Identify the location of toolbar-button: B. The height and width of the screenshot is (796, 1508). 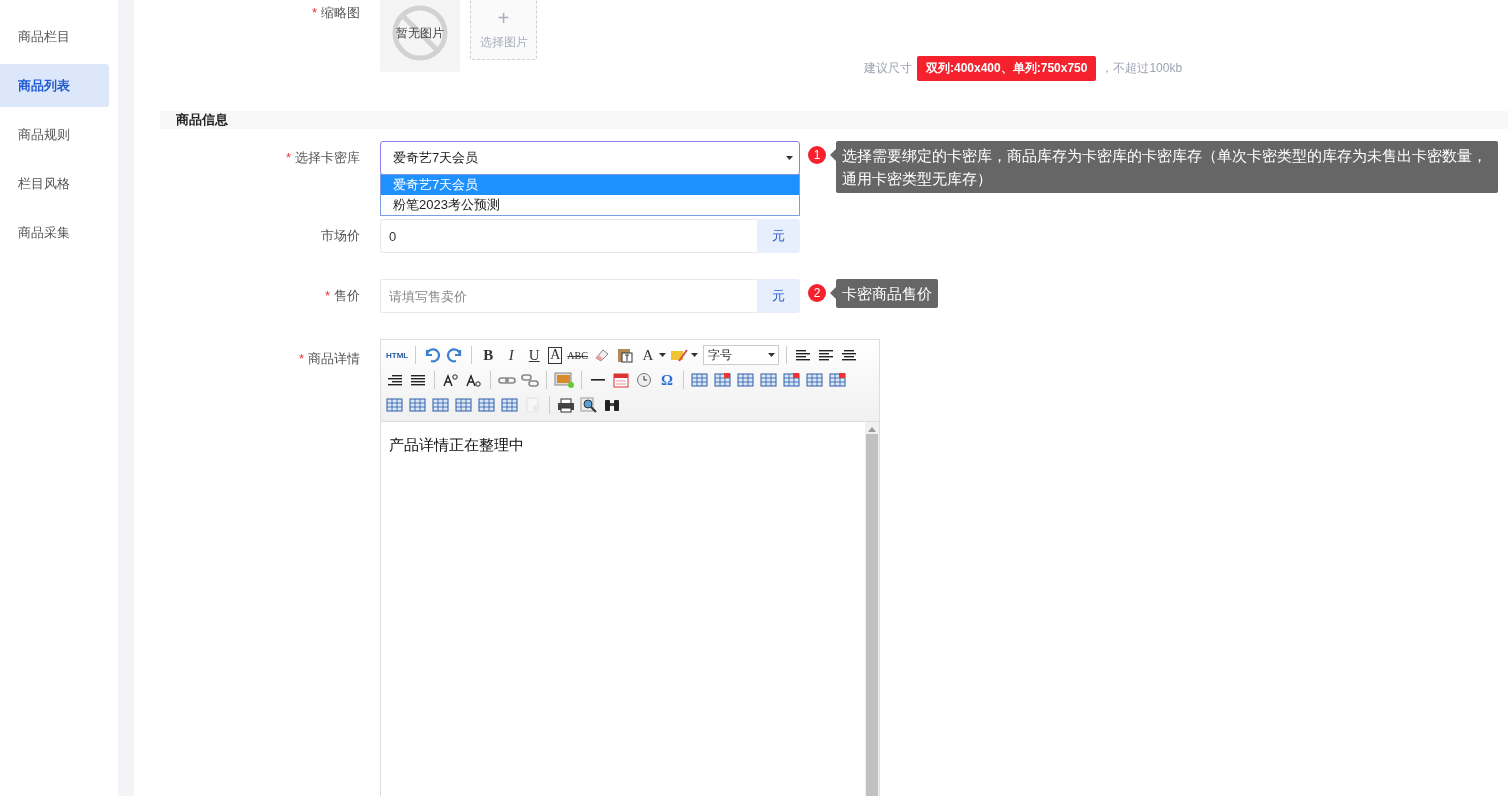
(488, 355).